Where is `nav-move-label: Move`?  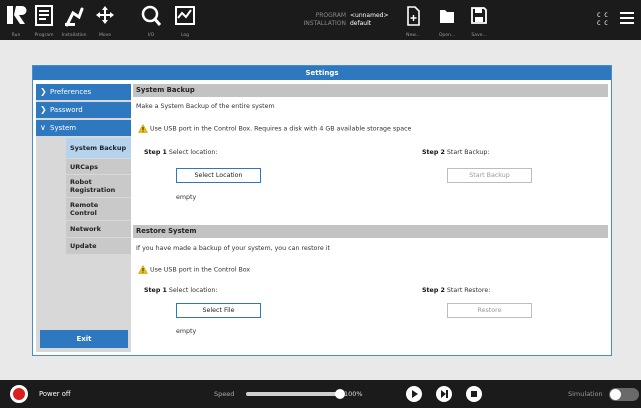 nav-move-label: Move is located at coordinates (105, 35).